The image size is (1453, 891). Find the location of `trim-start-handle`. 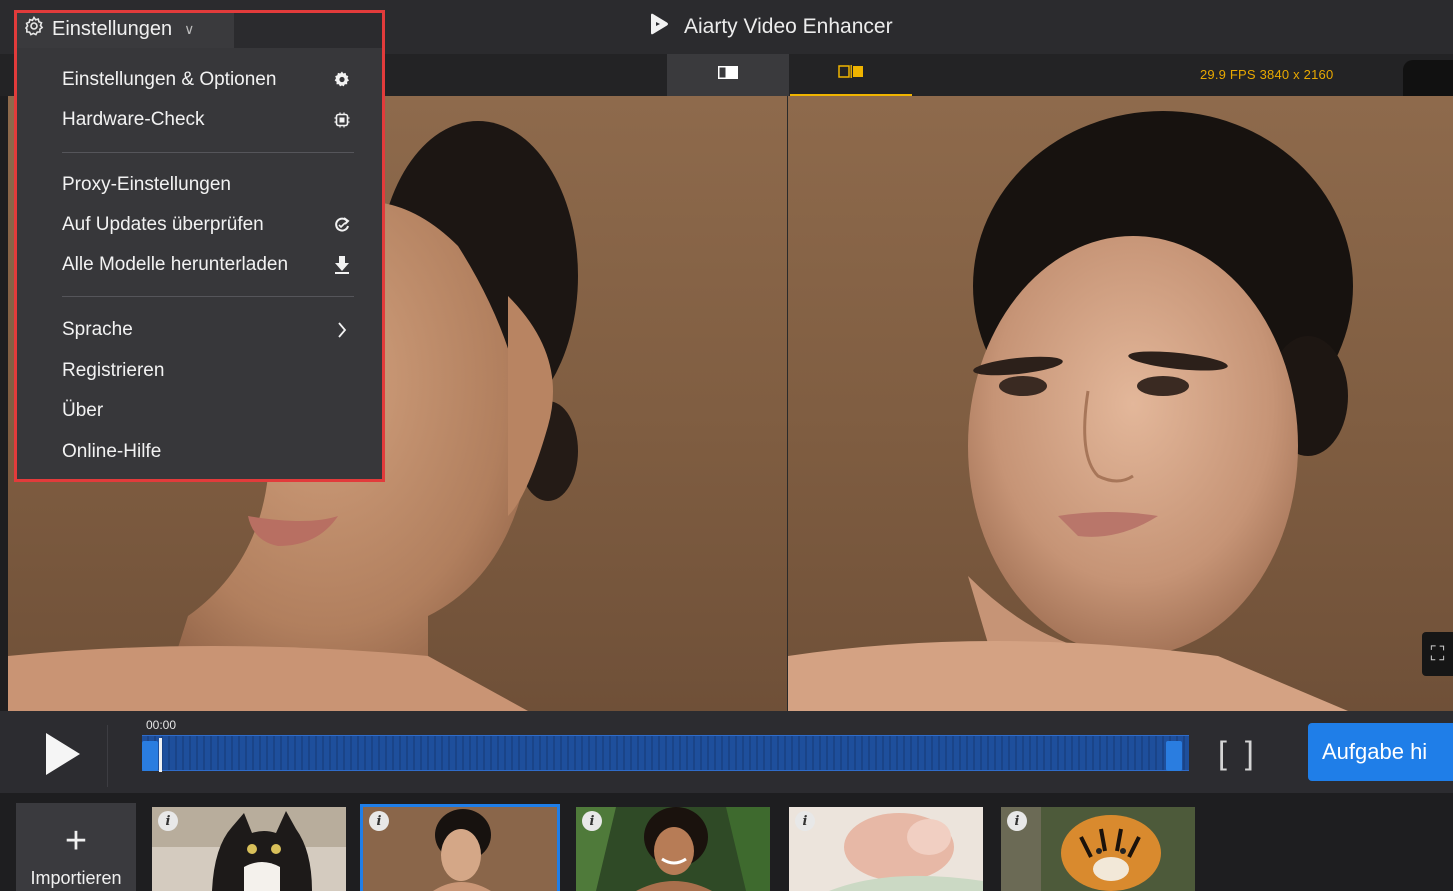

trim-start-handle is located at coordinates (150, 756).